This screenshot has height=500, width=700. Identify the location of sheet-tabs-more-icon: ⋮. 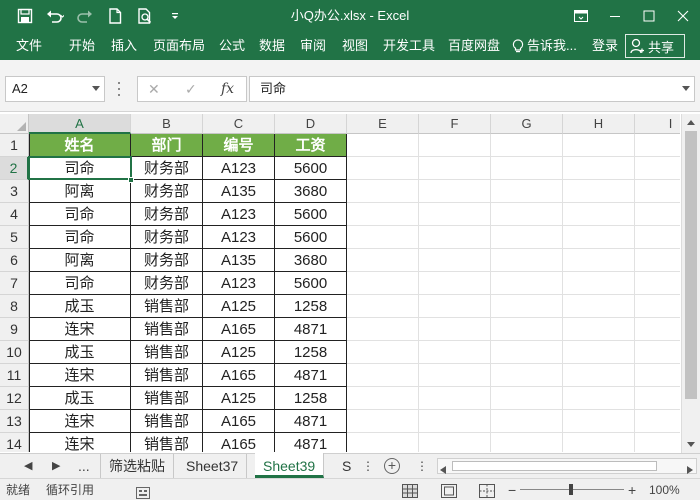
(368, 466).